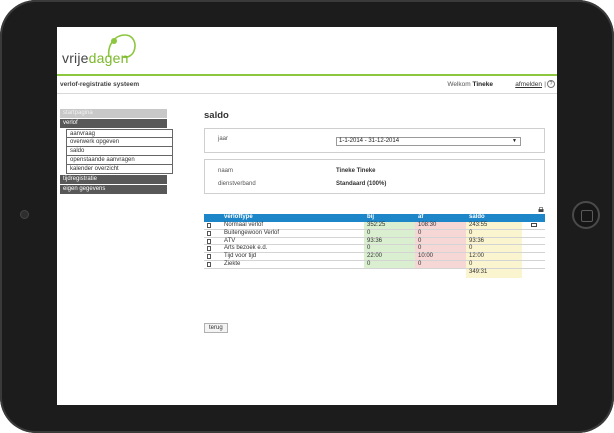 The height and width of the screenshot is (433, 614). Describe the element at coordinates (119, 151) in the screenshot. I see `sidebar-subitem-saldo: saldo` at that location.